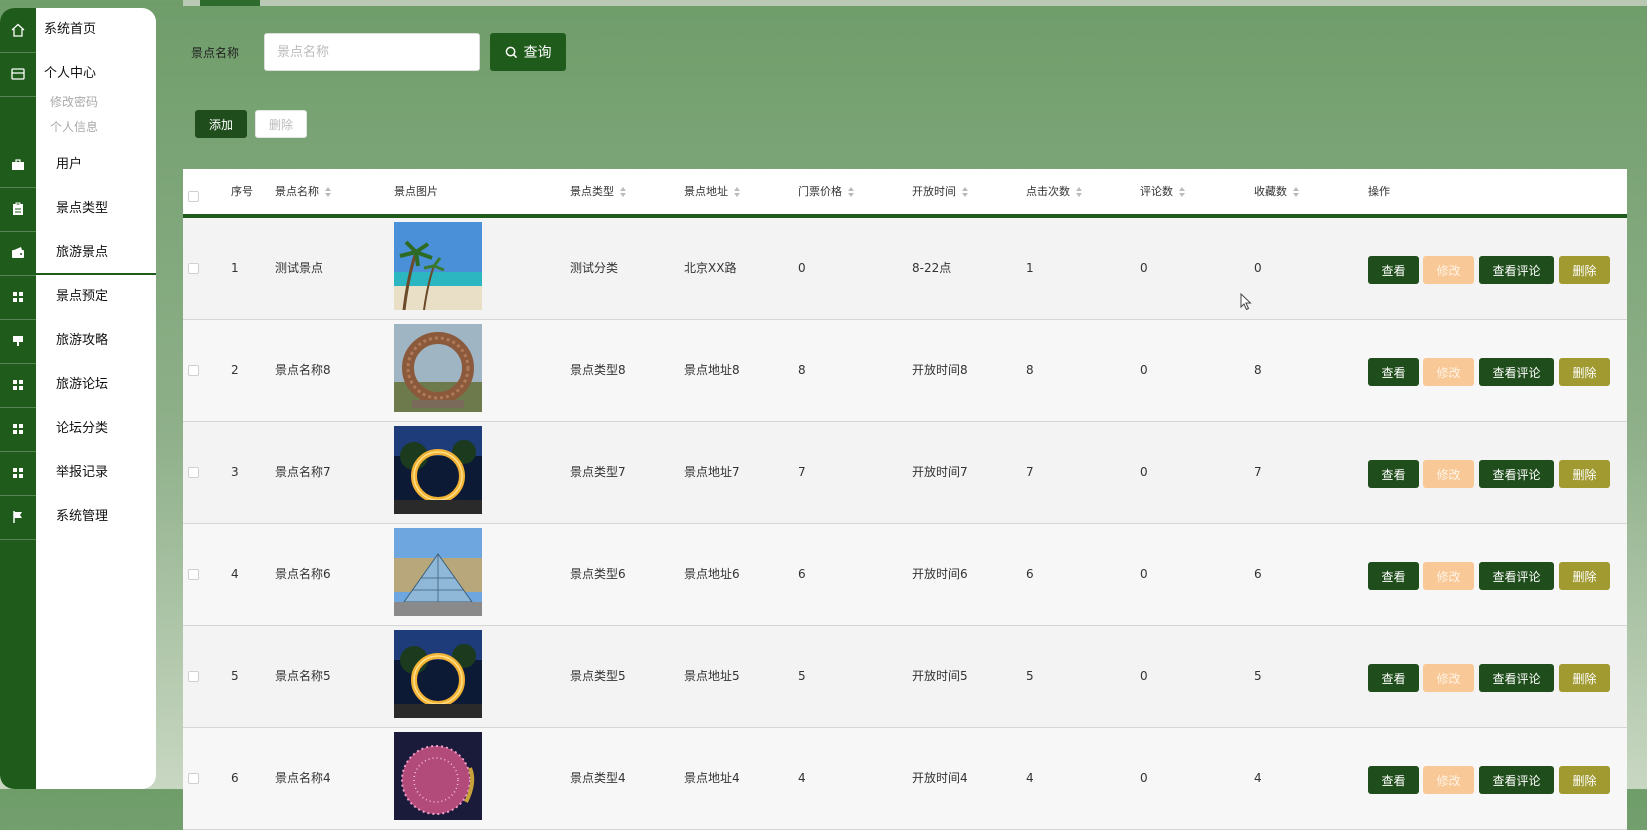 This screenshot has width=1647, height=830. Describe the element at coordinates (905, 575) in the screenshot. I see `table-row: 4 景点名称6 景点类型6 景点地址6 6 开放时间6 6 0 6 查看 修改 查看评论 删除` at that location.